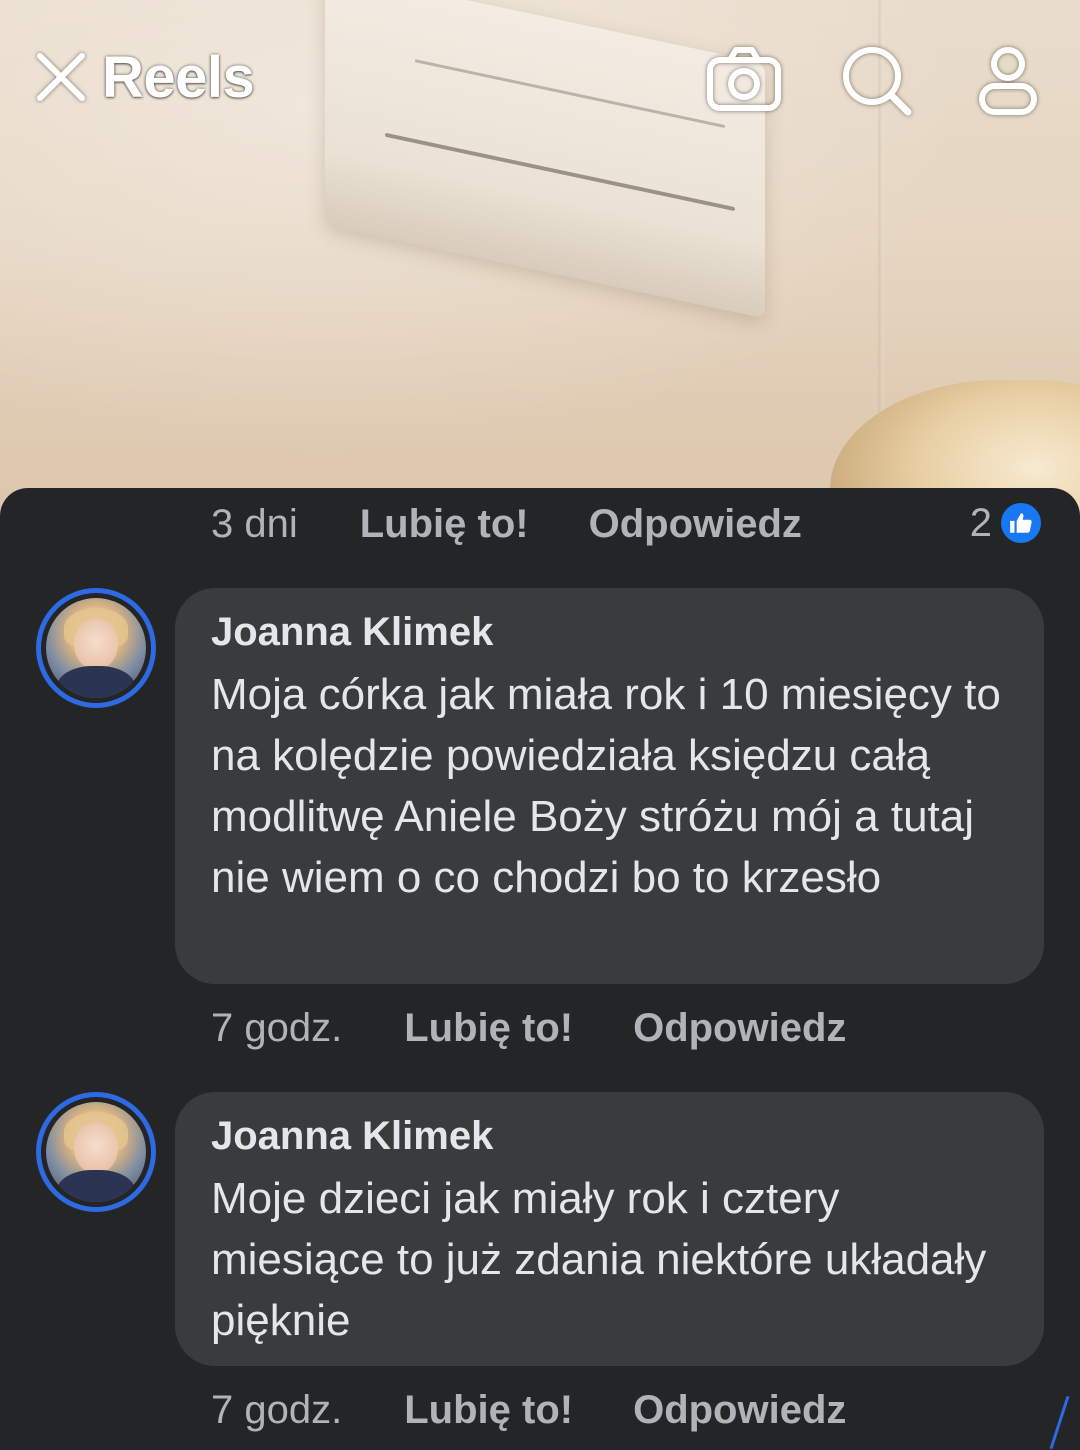 The height and width of the screenshot is (1450, 1080). What do you see at coordinates (540, 80) in the screenshot?
I see `reels-top-bar: Reels` at bounding box center [540, 80].